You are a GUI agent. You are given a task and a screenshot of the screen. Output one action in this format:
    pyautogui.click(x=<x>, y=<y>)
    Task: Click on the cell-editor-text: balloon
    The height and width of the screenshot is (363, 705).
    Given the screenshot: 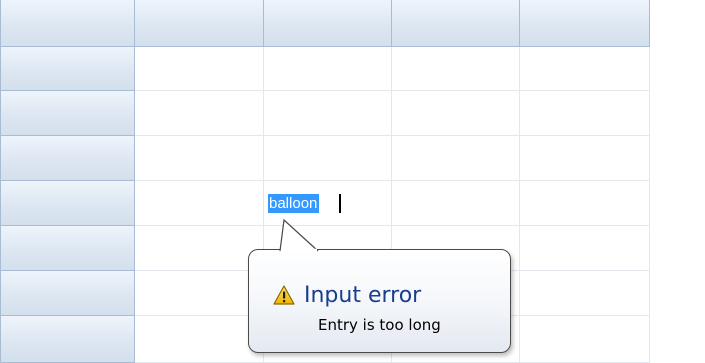 What is the action you would take?
    pyautogui.click(x=294, y=203)
    